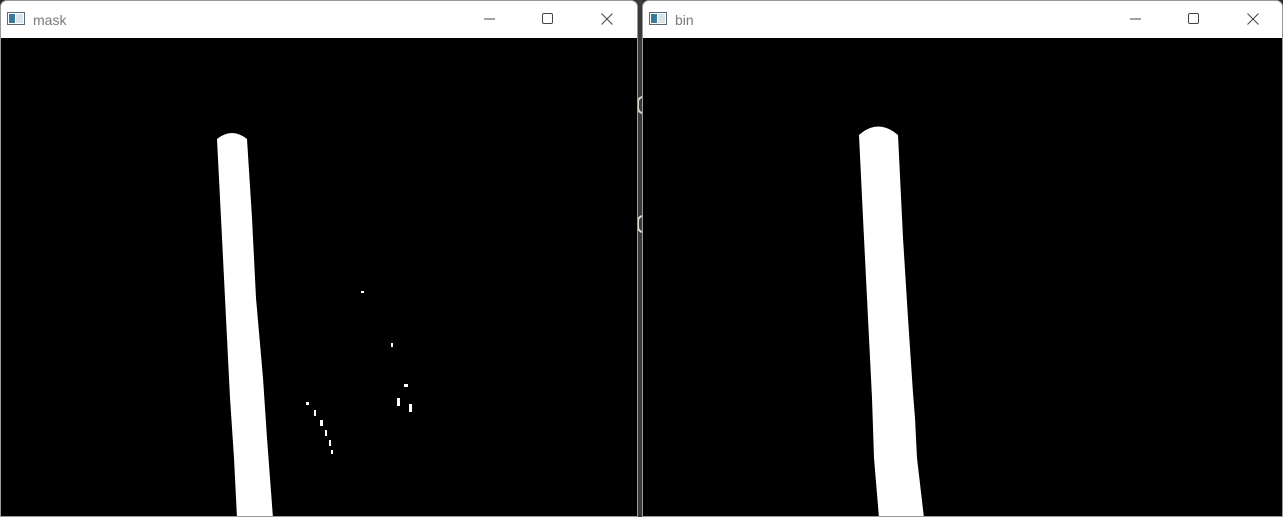  Describe the element at coordinates (314, 324) in the screenshot. I see `mask-image` at that location.